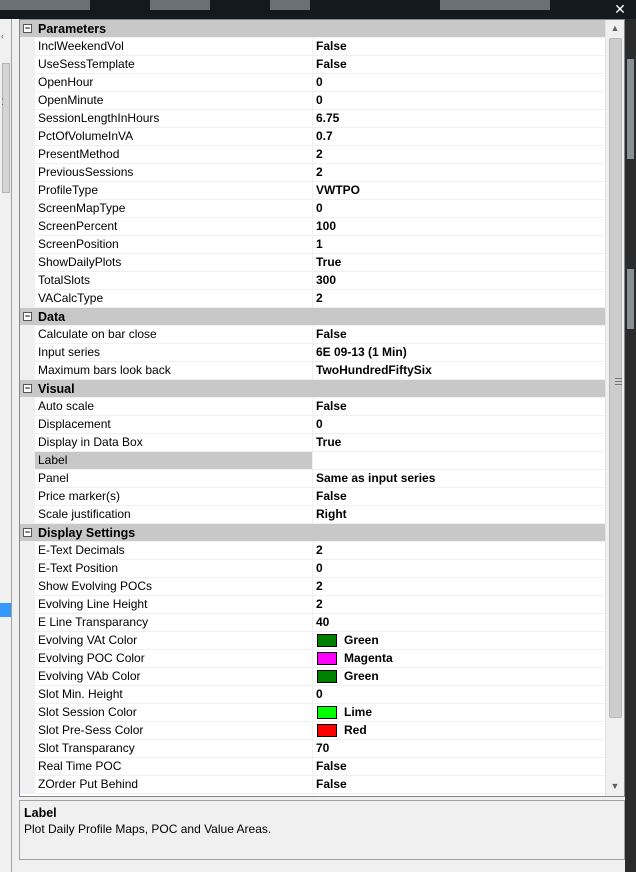 Image resolution: width=636 pixels, height=872 pixels. Describe the element at coordinates (174, 640) in the screenshot. I see `property-name: Evolving VAt Color` at that location.